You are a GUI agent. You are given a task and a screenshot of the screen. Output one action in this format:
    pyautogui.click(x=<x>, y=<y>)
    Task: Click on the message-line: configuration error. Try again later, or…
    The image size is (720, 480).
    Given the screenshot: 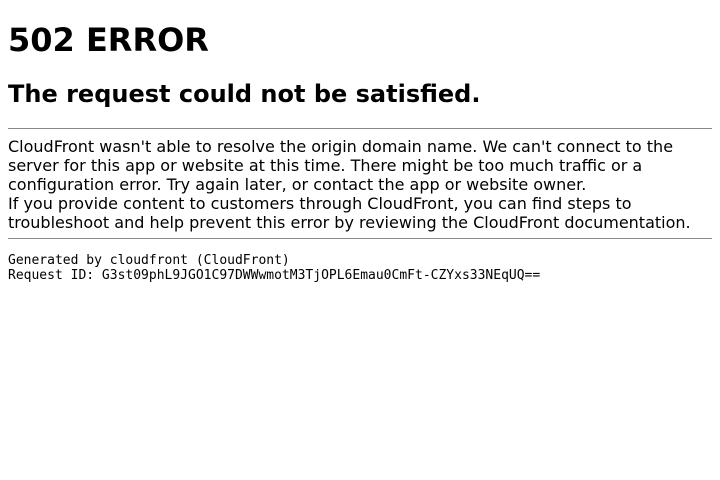 What is the action you would take?
    pyautogui.click(x=297, y=184)
    